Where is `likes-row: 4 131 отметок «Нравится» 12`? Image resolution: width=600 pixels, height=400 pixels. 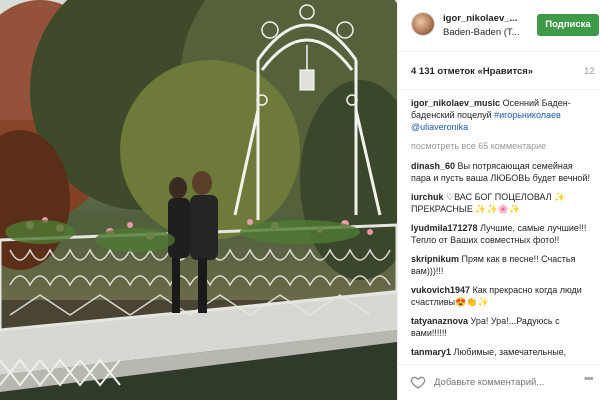
likes-row: 4 131 отметок «Нравится» 12 is located at coordinates (499, 71).